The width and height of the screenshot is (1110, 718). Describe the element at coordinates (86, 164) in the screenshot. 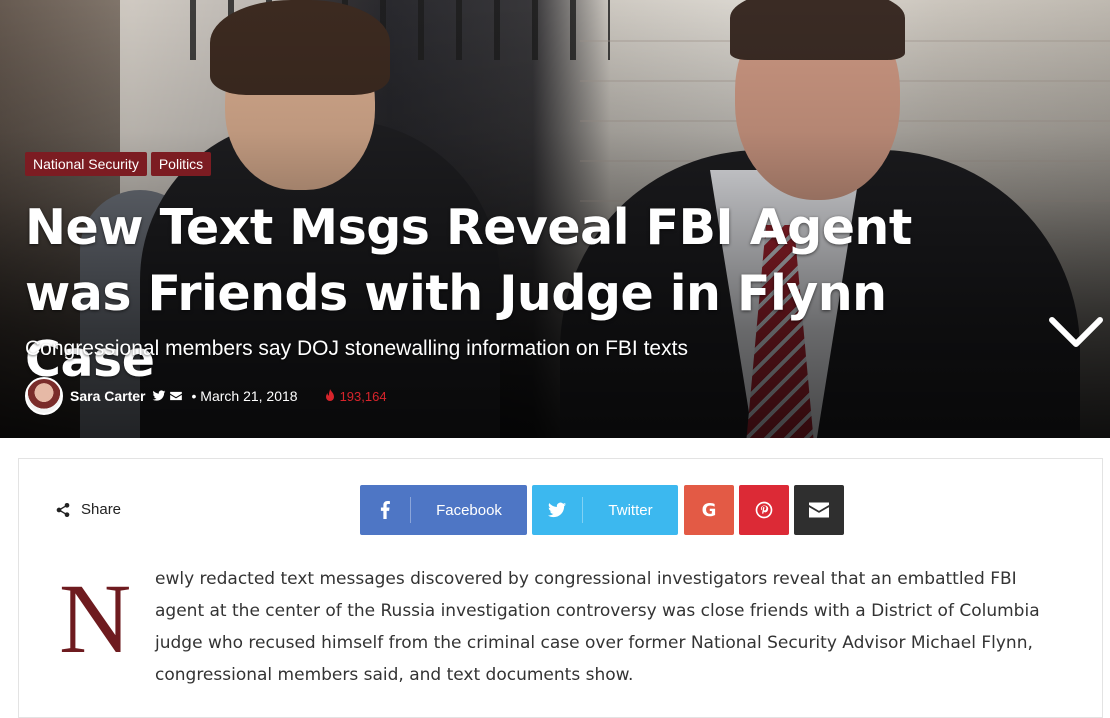

I see `category-national-security: National Security` at that location.